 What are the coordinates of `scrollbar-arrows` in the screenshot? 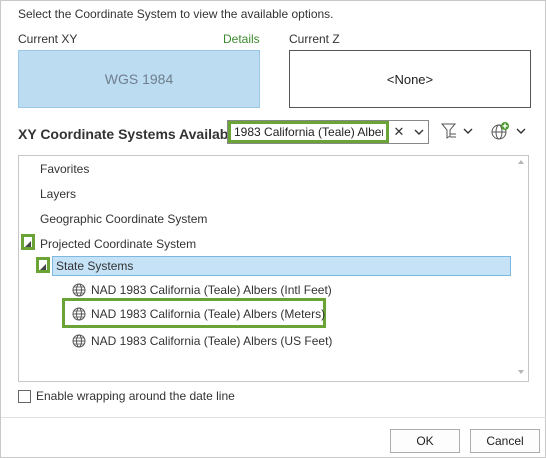 It's located at (521, 267).